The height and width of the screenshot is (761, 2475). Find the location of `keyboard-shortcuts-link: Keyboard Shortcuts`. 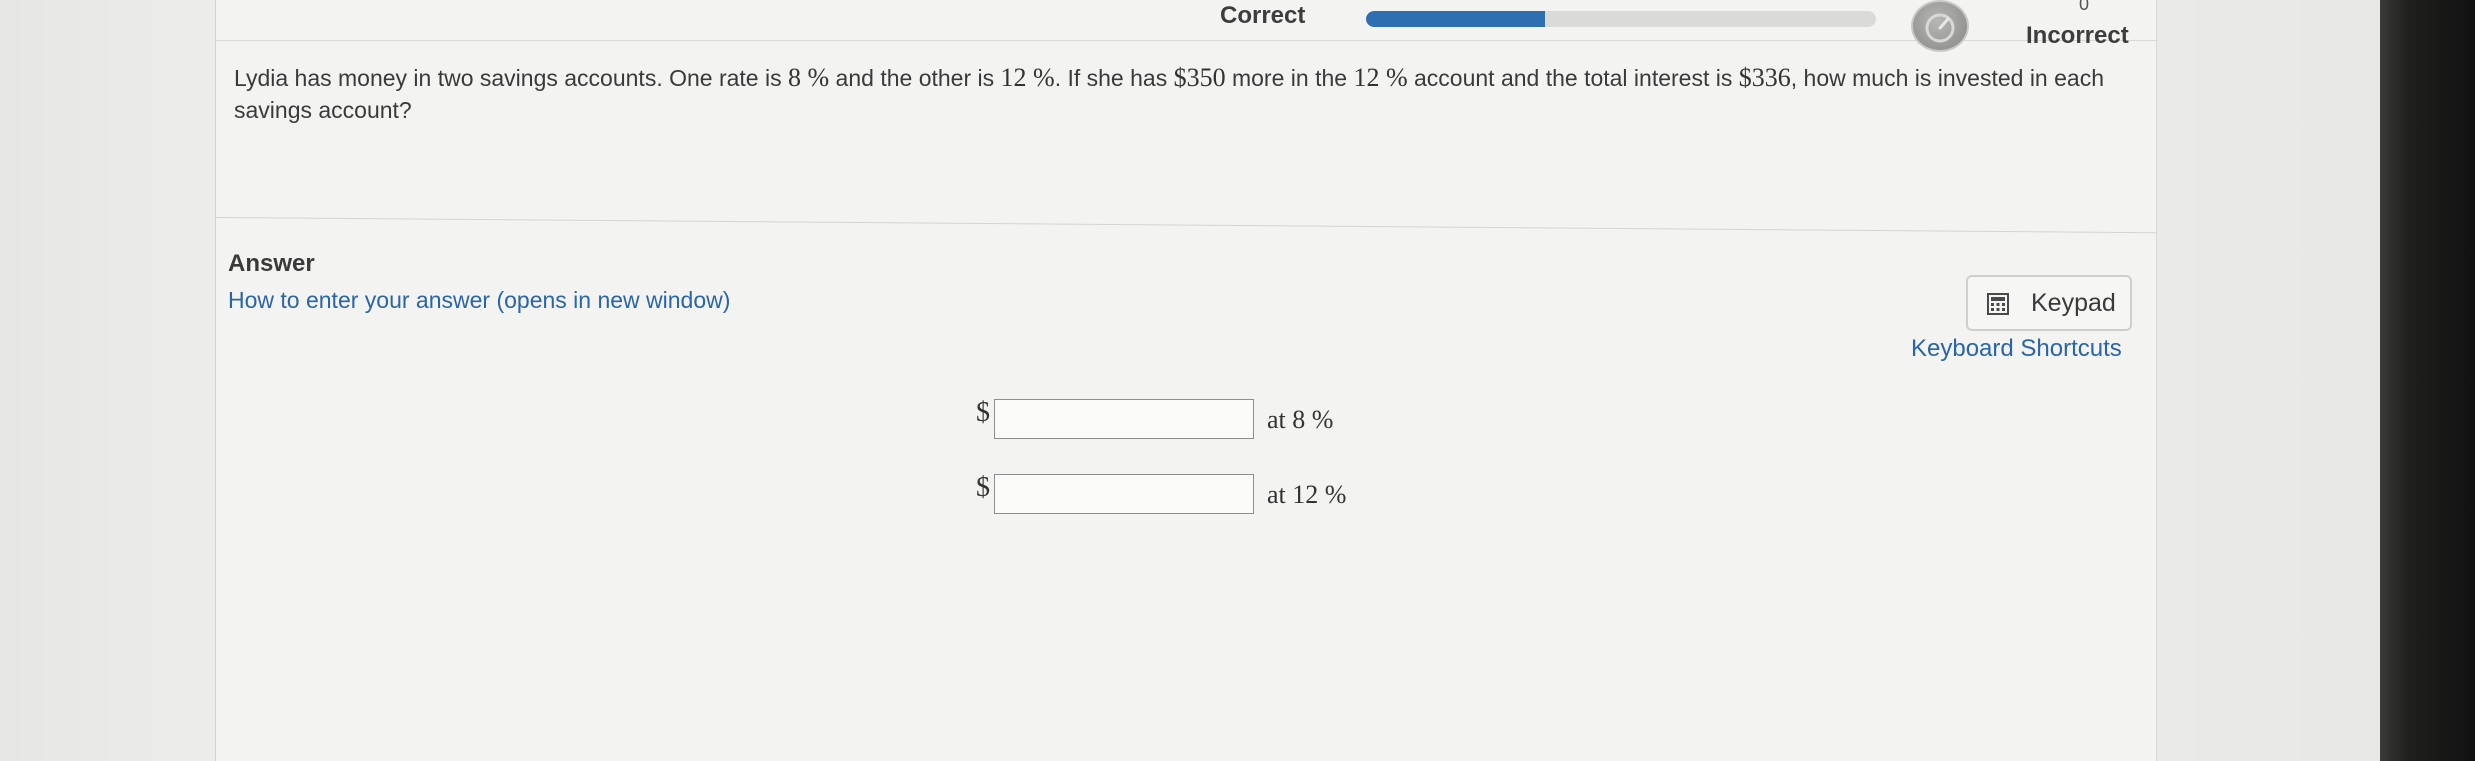

keyboard-shortcuts-link: Keyboard Shortcuts is located at coordinates (2016, 349).